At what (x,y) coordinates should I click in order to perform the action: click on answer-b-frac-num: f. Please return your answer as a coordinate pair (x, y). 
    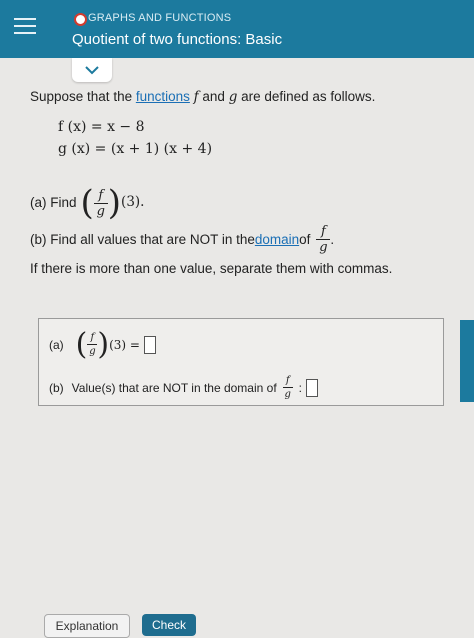
    Looking at the image, I should click on (287, 380).